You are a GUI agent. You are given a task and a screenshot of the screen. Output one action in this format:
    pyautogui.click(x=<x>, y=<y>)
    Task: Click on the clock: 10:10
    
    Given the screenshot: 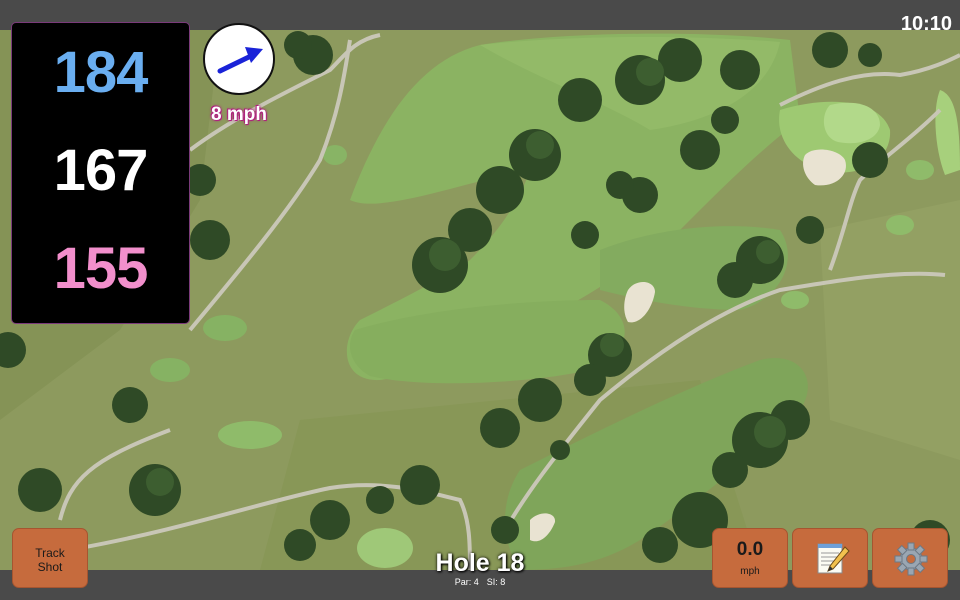 What is the action you would take?
    pyautogui.click(x=926, y=24)
    